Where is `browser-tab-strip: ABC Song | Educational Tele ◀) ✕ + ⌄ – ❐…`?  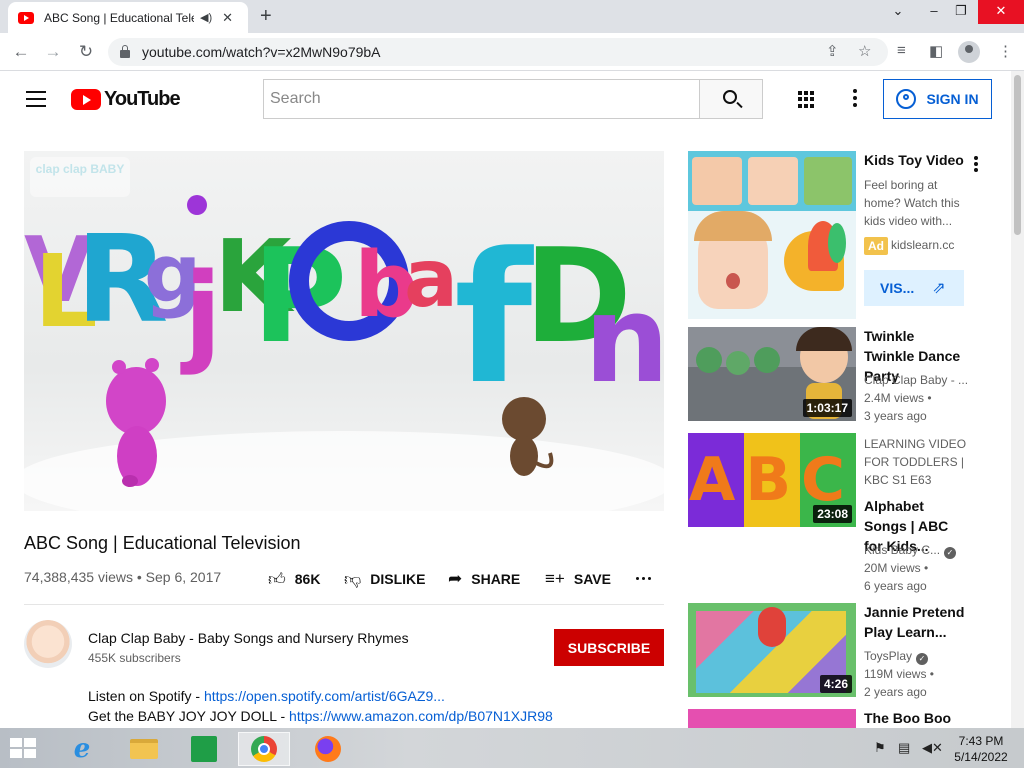 browser-tab-strip: ABC Song | Educational Tele ◀) ✕ + ⌄ – ❐… is located at coordinates (512, 16).